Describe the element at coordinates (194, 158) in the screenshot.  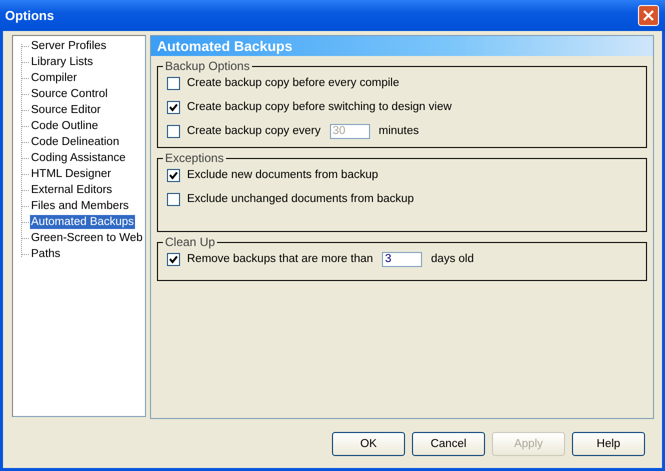
I see `group-title: Exceptions` at that location.